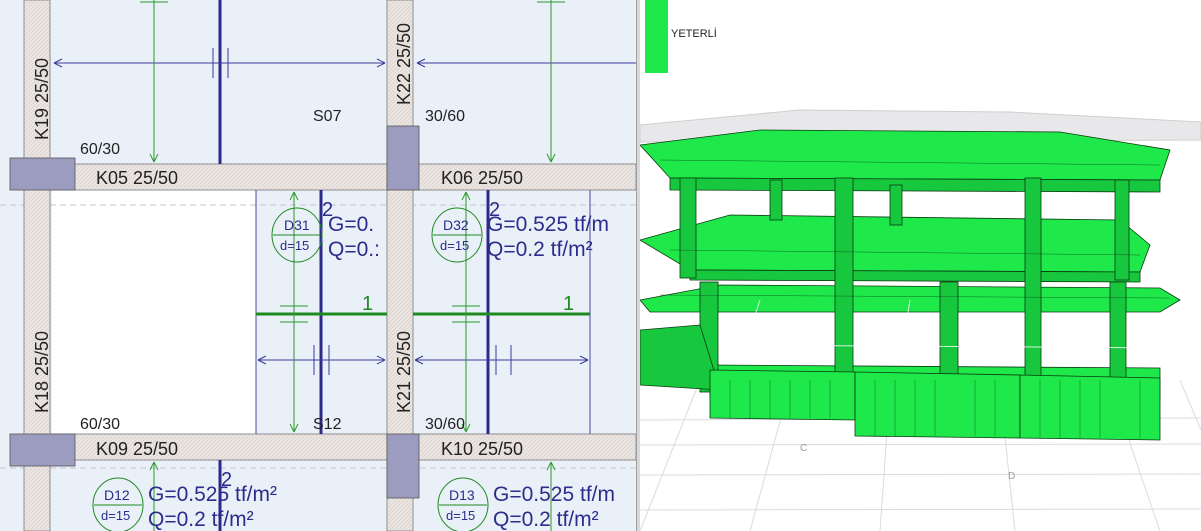 The height and width of the screenshot is (531, 1201). What do you see at coordinates (462, 495) in the screenshot?
I see `slab-id: D13` at bounding box center [462, 495].